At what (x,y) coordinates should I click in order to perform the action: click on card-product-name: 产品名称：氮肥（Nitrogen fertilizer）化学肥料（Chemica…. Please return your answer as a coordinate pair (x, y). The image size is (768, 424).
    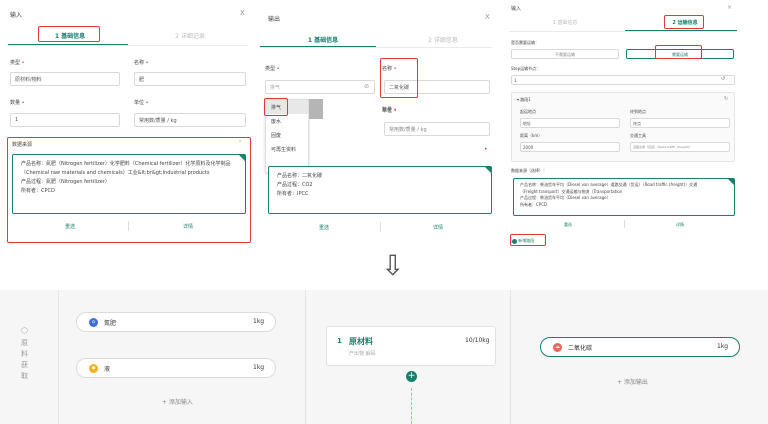
    Looking at the image, I should click on (126, 164).